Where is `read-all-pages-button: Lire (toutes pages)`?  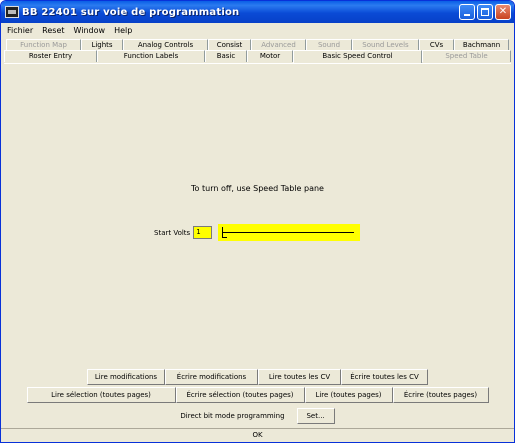
read-all-pages-button: Lire (toutes pages) is located at coordinates (348, 395).